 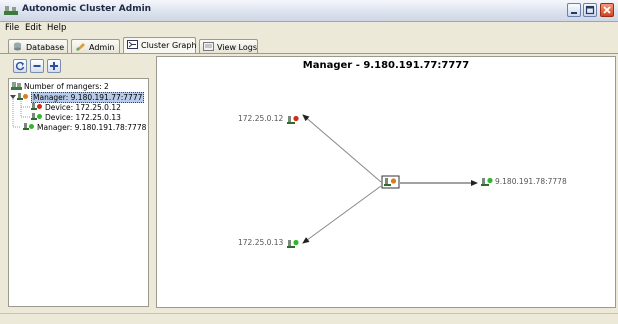 What do you see at coordinates (11, 10) in the screenshot?
I see `app-icon` at bounding box center [11, 10].